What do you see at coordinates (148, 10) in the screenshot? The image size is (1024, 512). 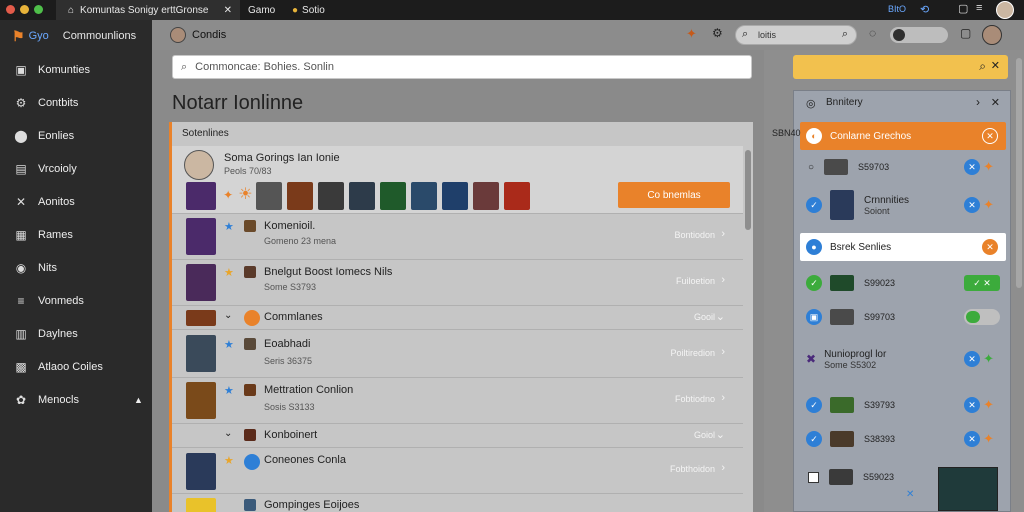 I see `browser-tab-1: ⌂ Komuntas Sonigy erttGronse ✕` at bounding box center [148, 10].